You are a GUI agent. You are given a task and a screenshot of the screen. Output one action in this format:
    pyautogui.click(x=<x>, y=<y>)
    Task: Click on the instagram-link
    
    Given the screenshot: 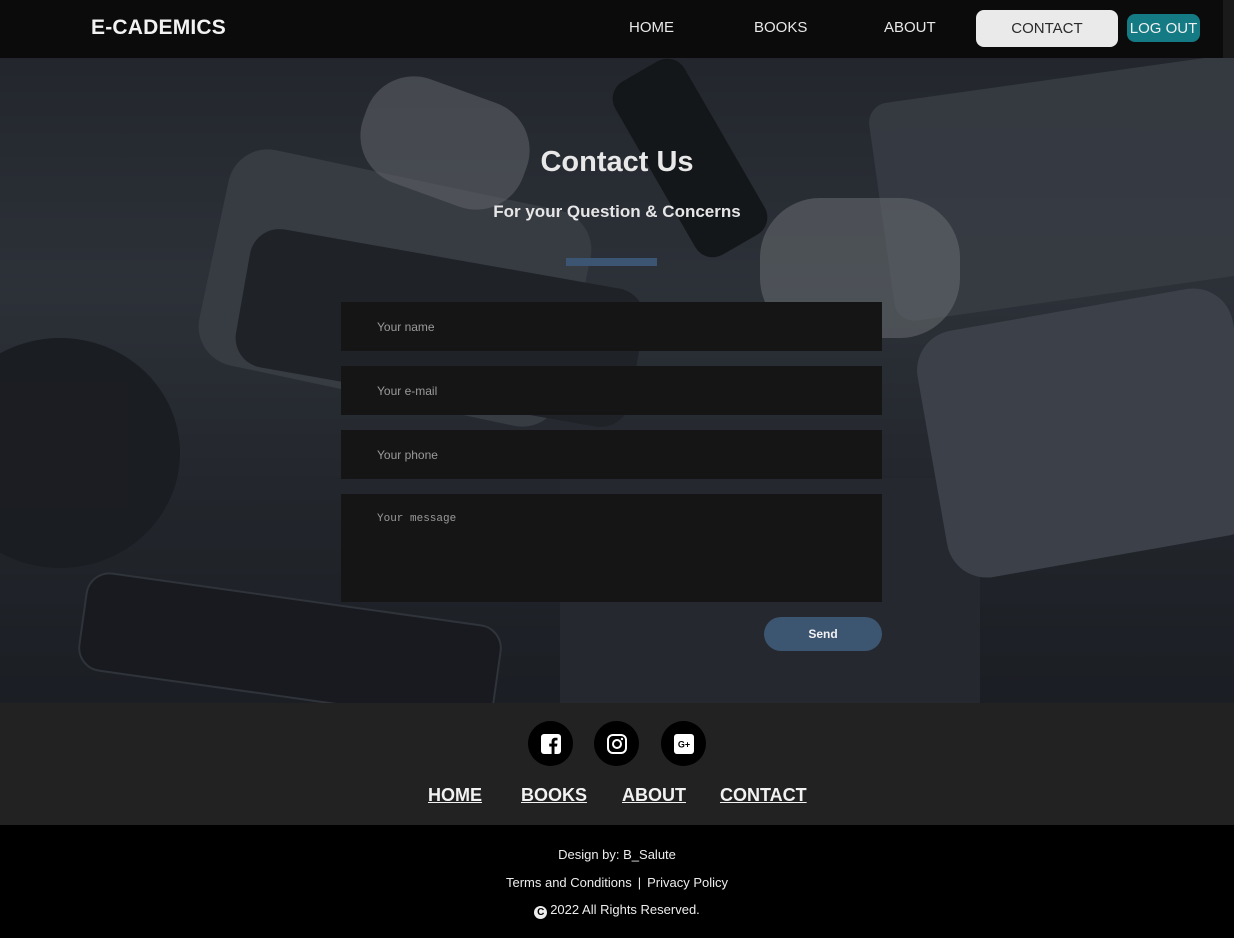 What is the action you would take?
    pyautogui.click(x=616, y=743)
    